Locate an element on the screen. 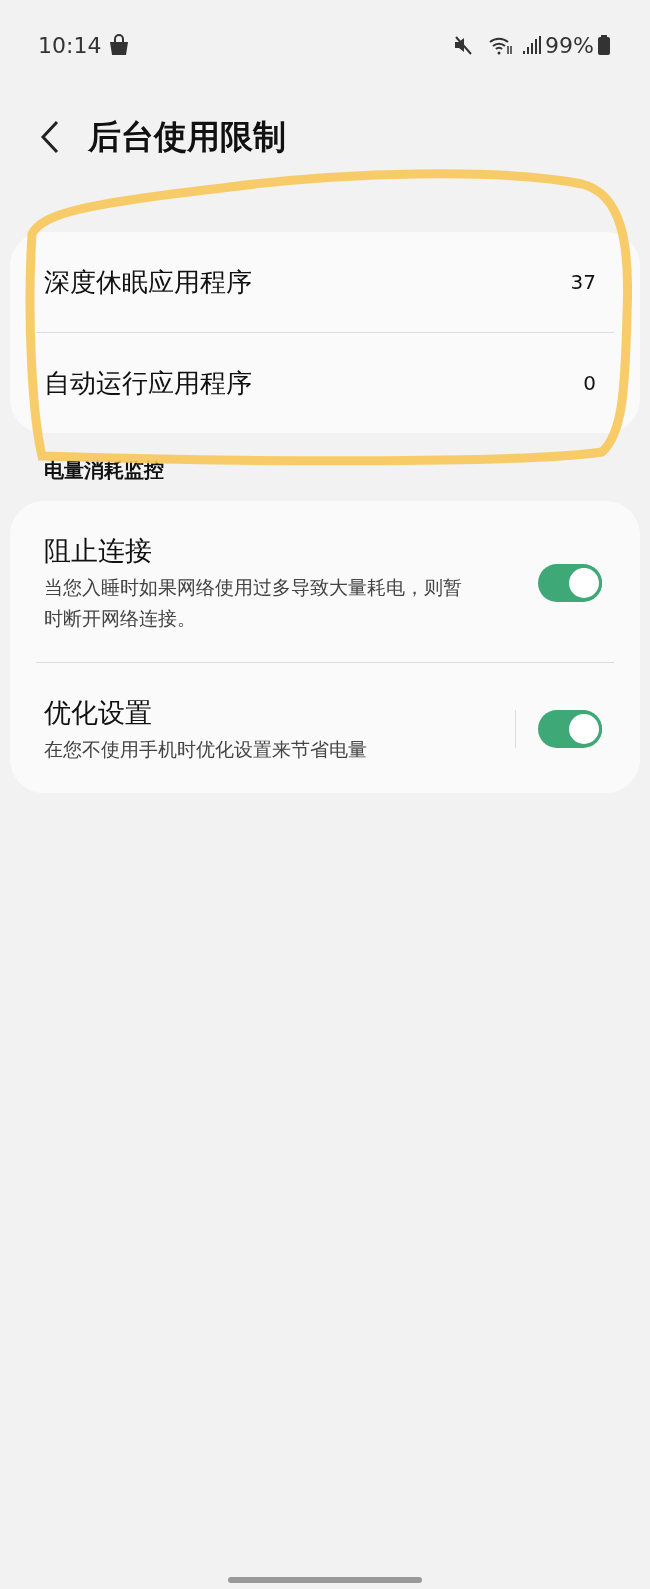  battery-percentage: 99% is located at coordinates (569, 45).